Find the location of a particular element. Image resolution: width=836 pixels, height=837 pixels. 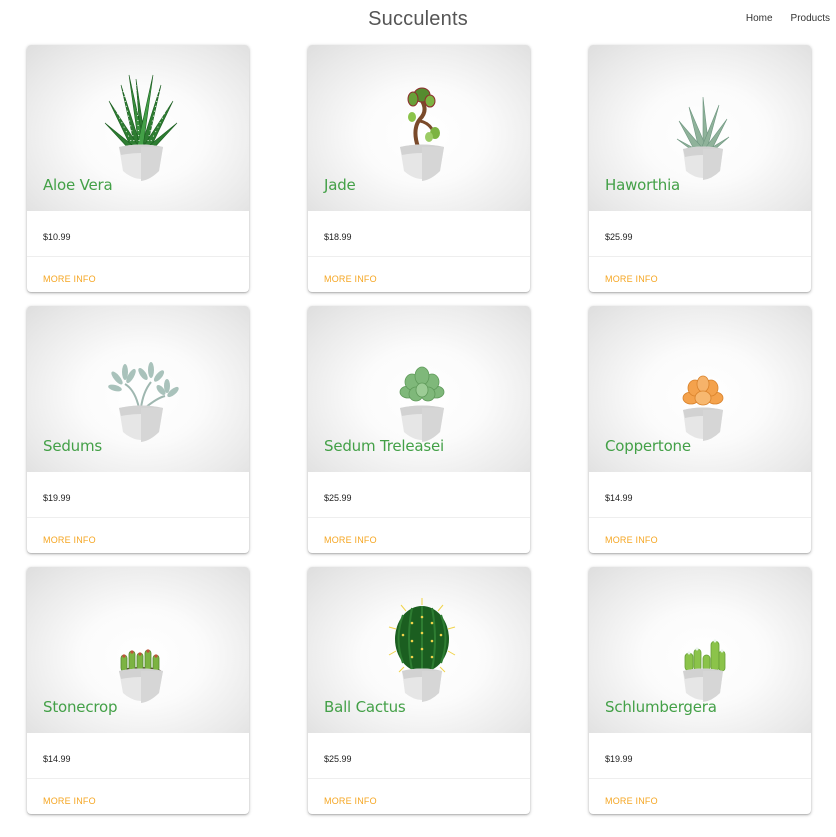

product-image: Ball Cactus is located at coordinates (419, 650).